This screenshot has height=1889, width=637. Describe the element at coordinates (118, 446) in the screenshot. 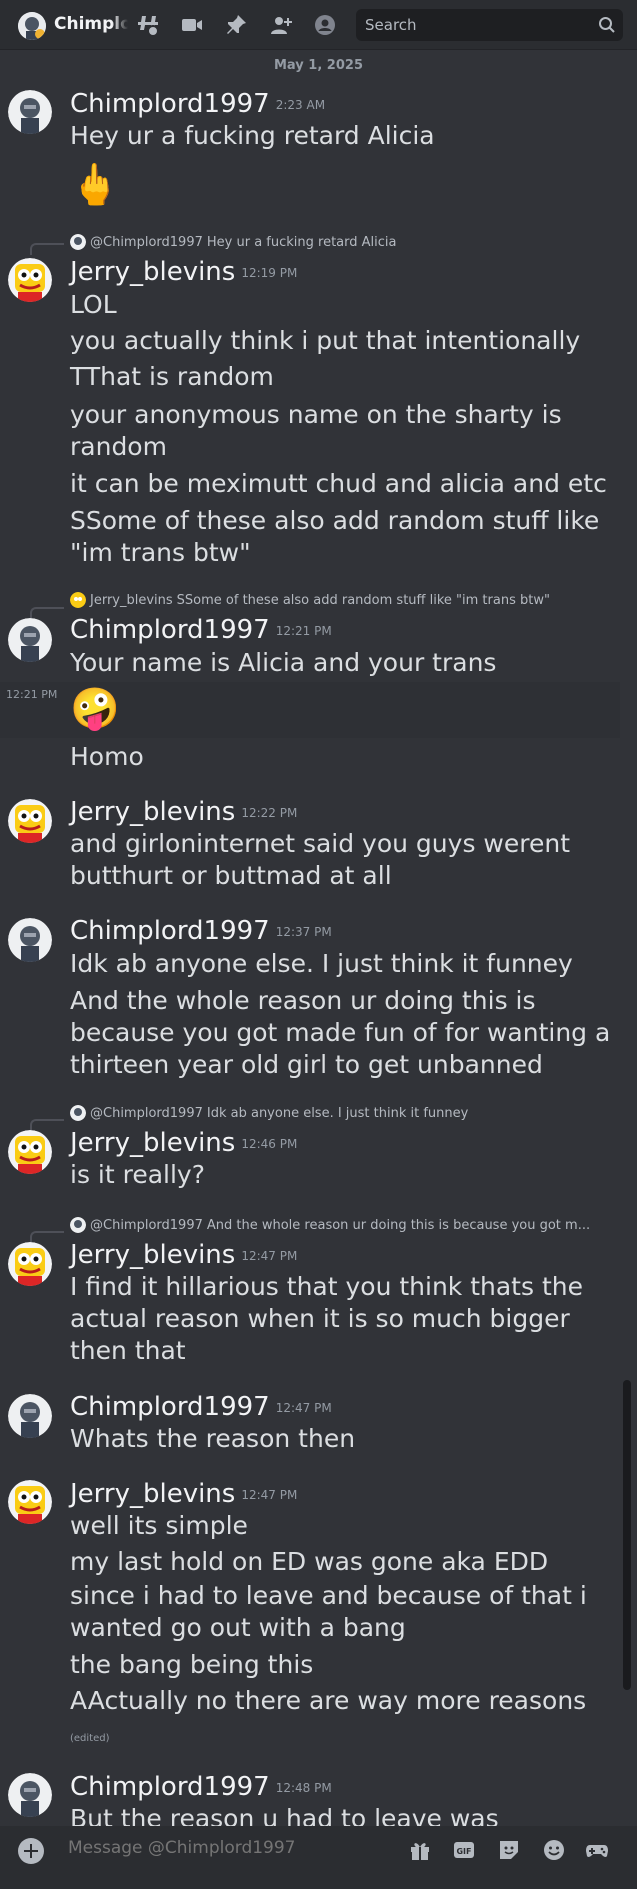

I see `message-line: random` at that location.